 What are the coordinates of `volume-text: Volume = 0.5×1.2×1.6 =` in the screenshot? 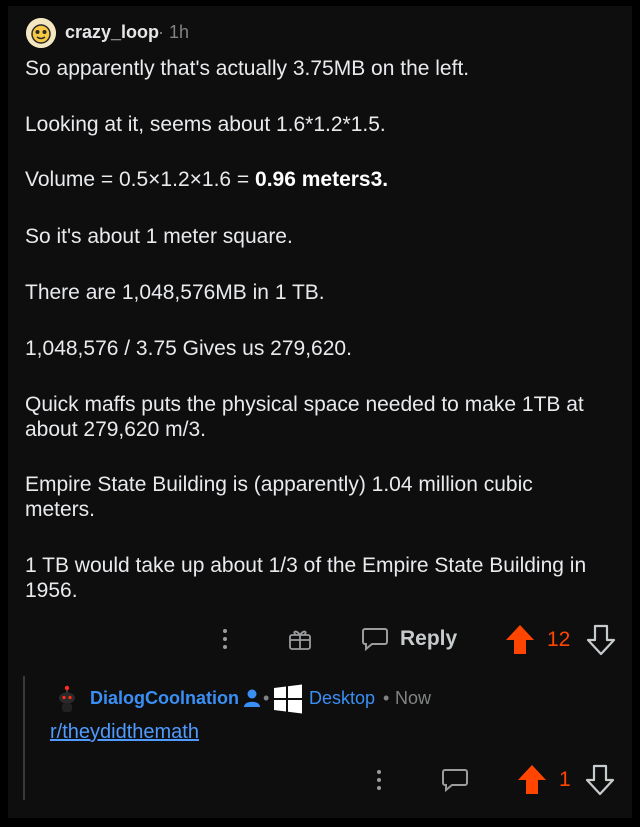 It's located at (140, 179).